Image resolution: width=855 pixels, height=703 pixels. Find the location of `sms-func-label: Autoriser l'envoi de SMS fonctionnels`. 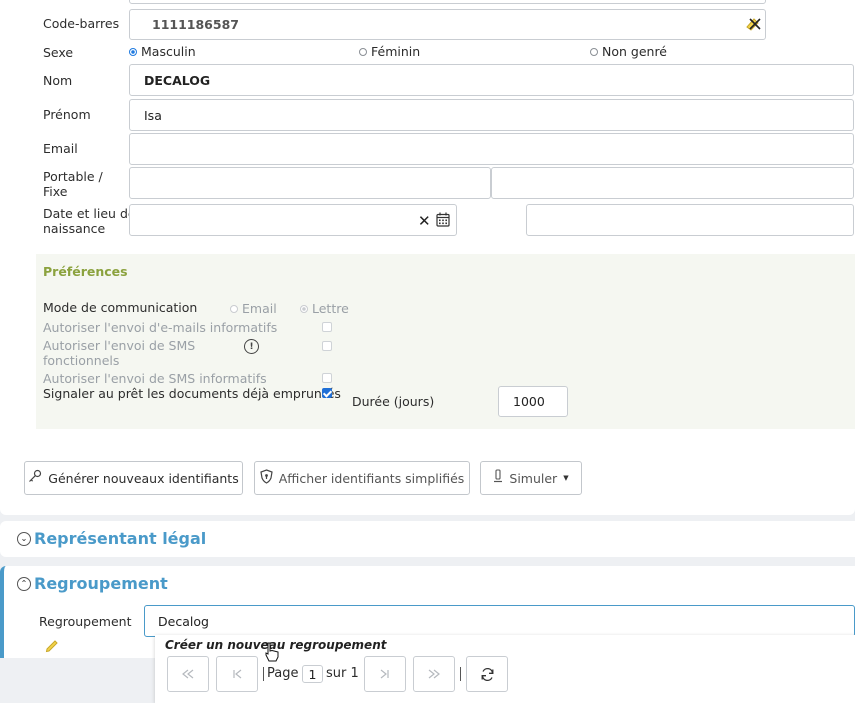

sms-func-label: Autoriser l'envoi de SMS fonctionnels is located at coordinates (119, 353).